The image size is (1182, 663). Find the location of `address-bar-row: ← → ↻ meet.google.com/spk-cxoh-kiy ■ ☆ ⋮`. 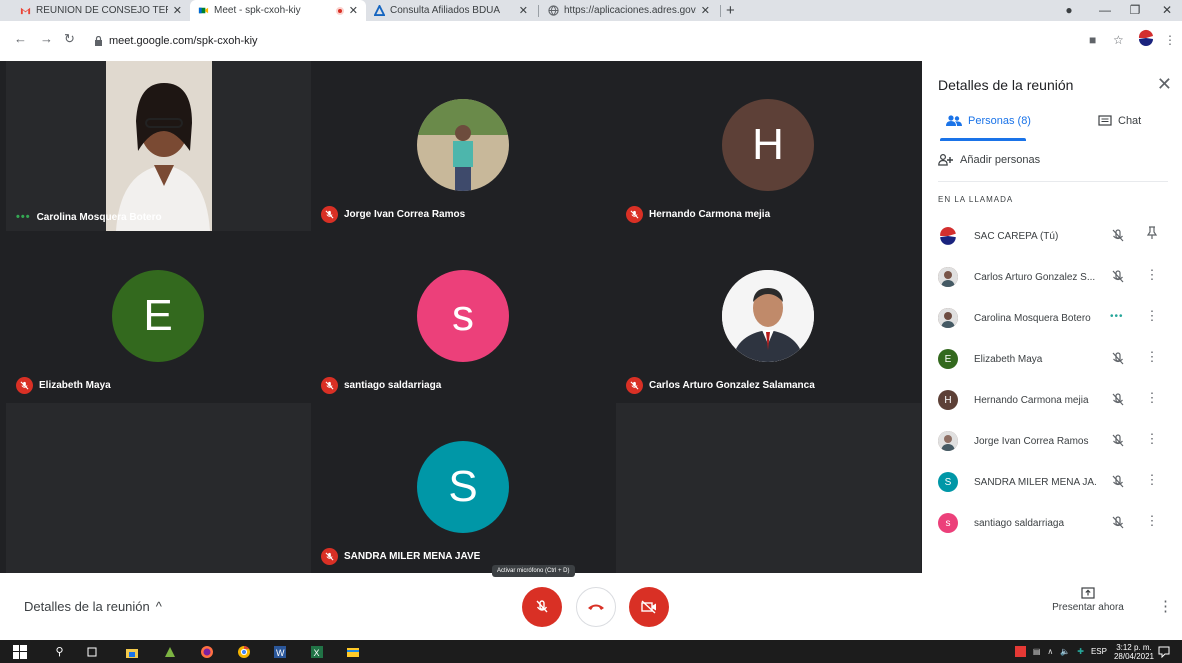

address-bar-row: ← → ↻ meet.google.com/spk-cxoh-kiy ■ ☆ ⋮ is located at coordinates (591, 41).